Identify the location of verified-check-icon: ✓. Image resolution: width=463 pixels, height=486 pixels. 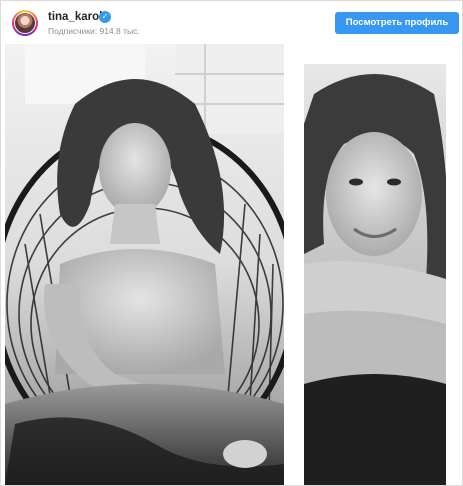
(105, 17).